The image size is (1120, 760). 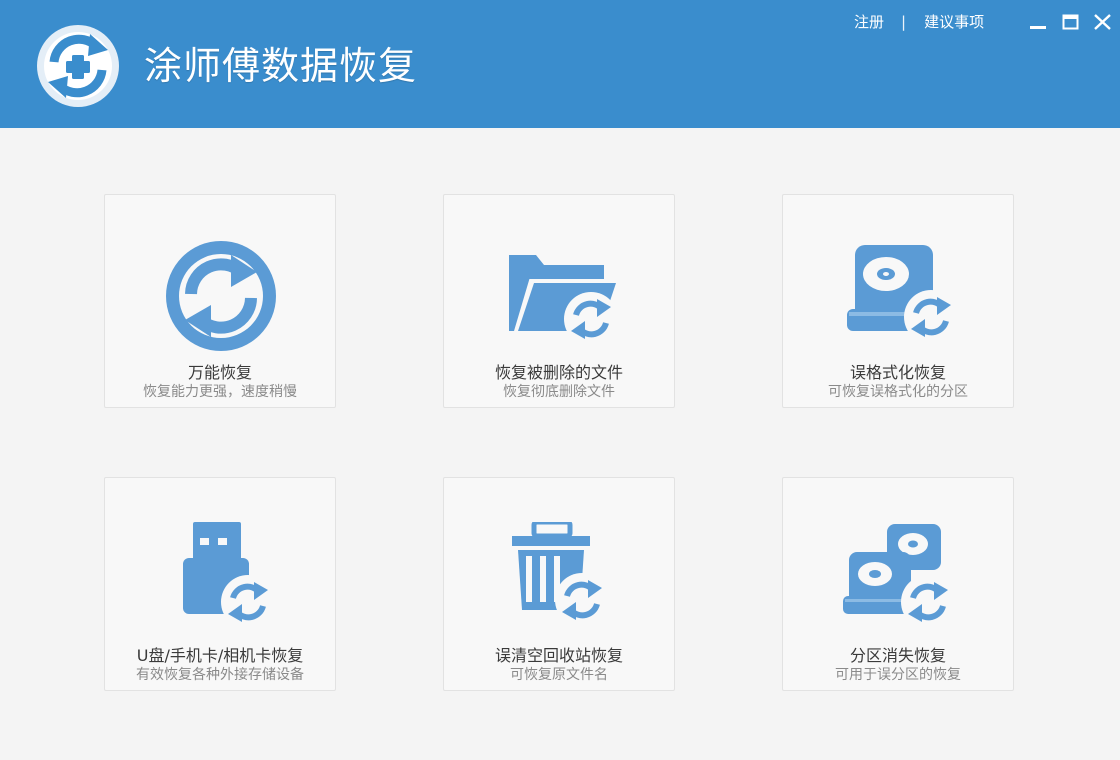 I want to click on recycle-bin-recovery-card: 误清空回收站恢复 可恢复原文件名, so click(x=559, y=584).